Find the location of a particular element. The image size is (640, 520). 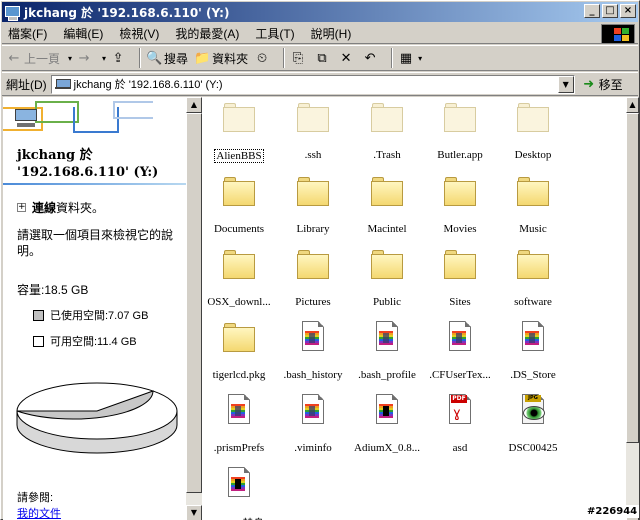

file-item: Menu 替身 is located at coordinates (239, 493).